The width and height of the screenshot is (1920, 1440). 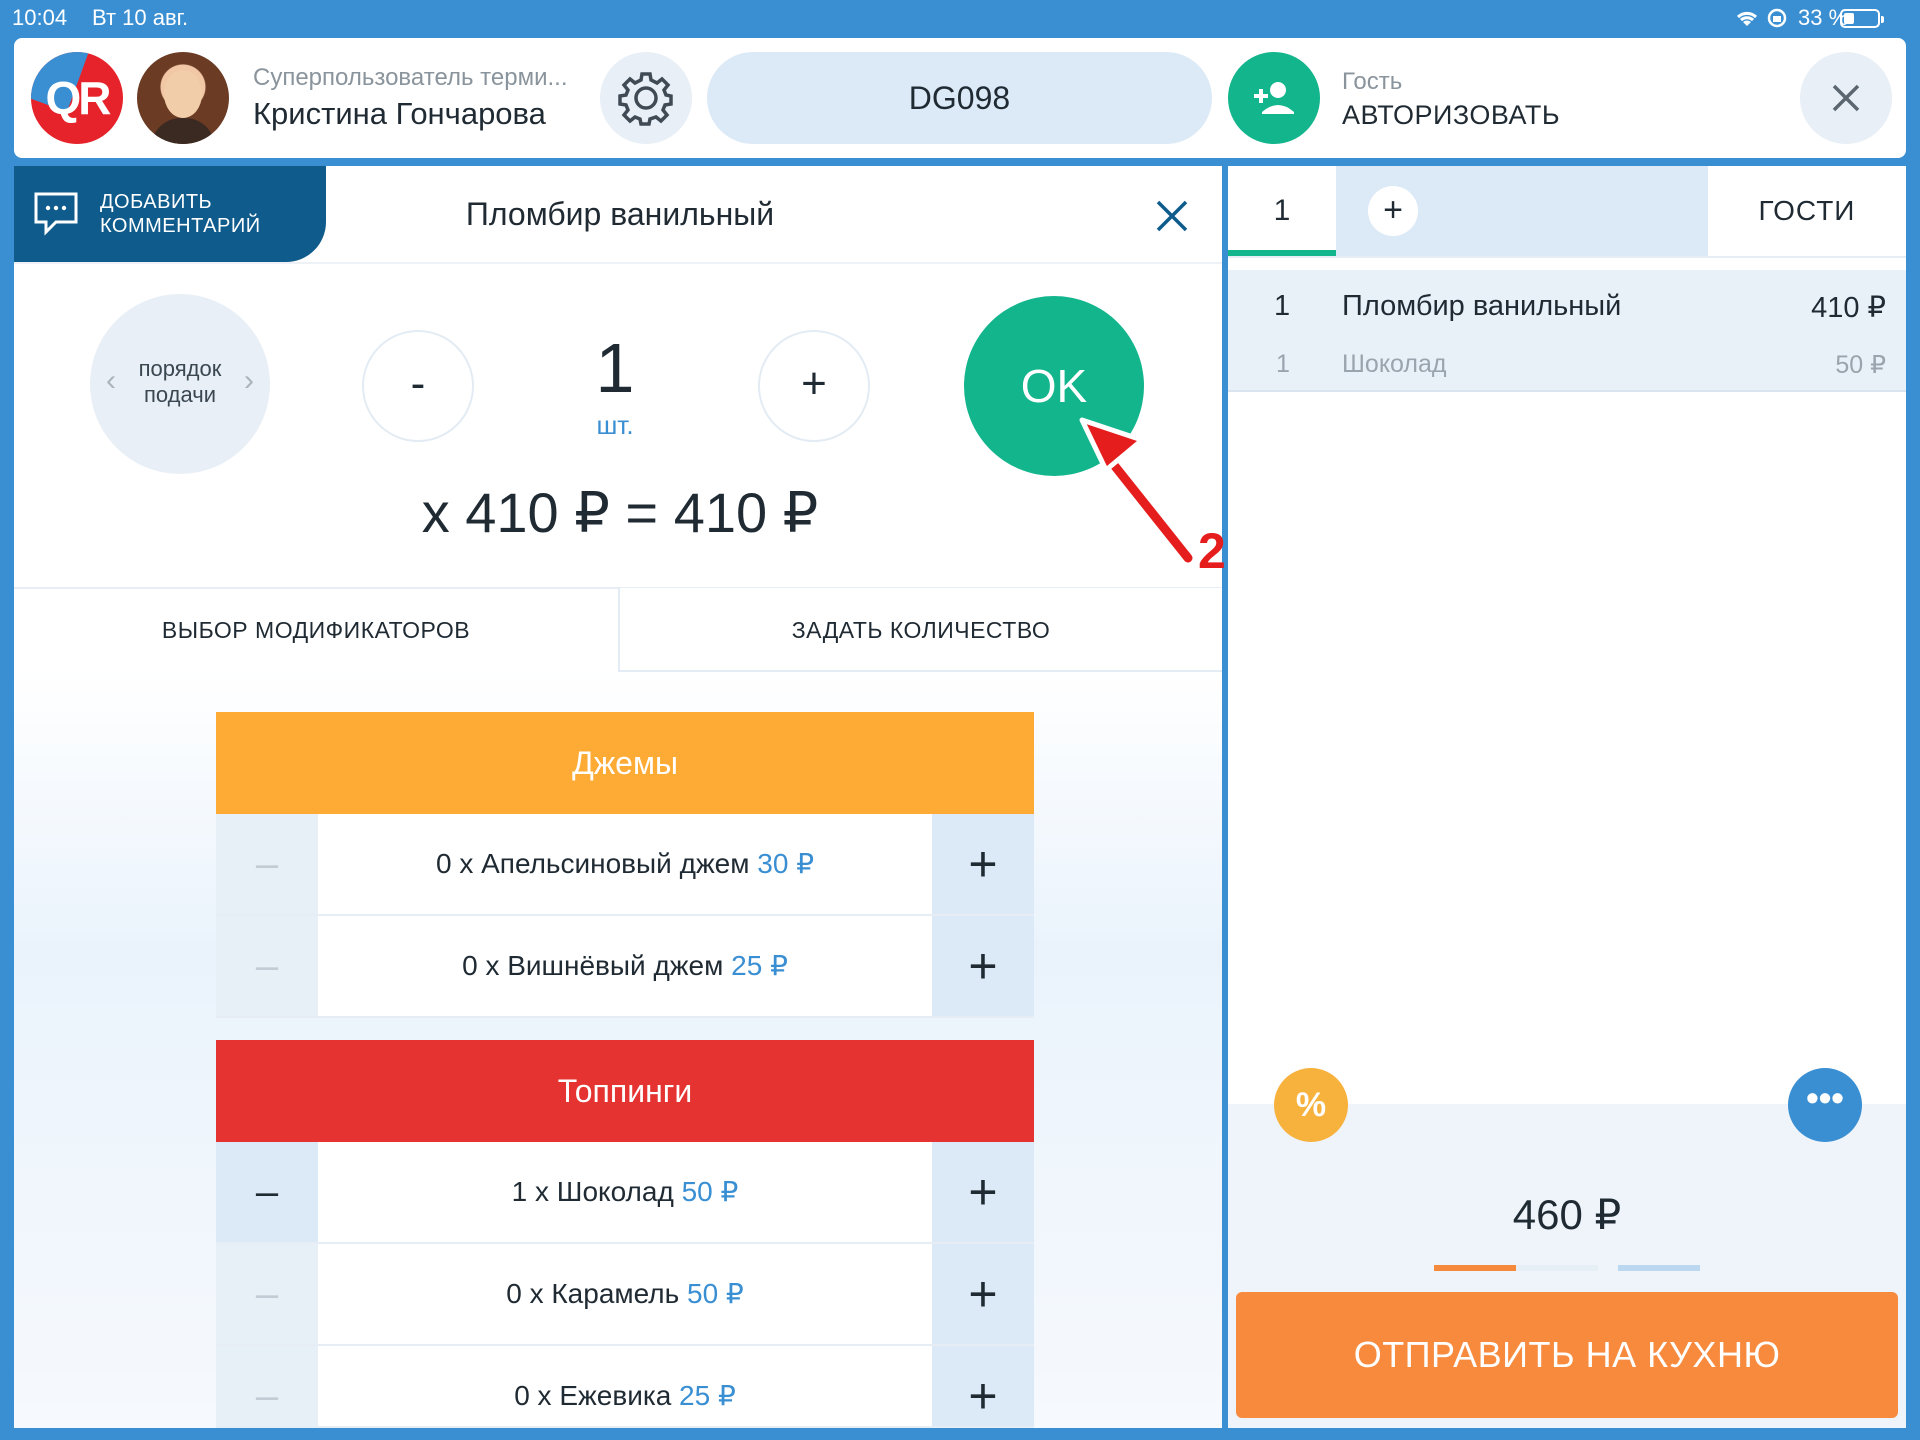 I want to click on app-logo: QR, so click(x=77, y=98).